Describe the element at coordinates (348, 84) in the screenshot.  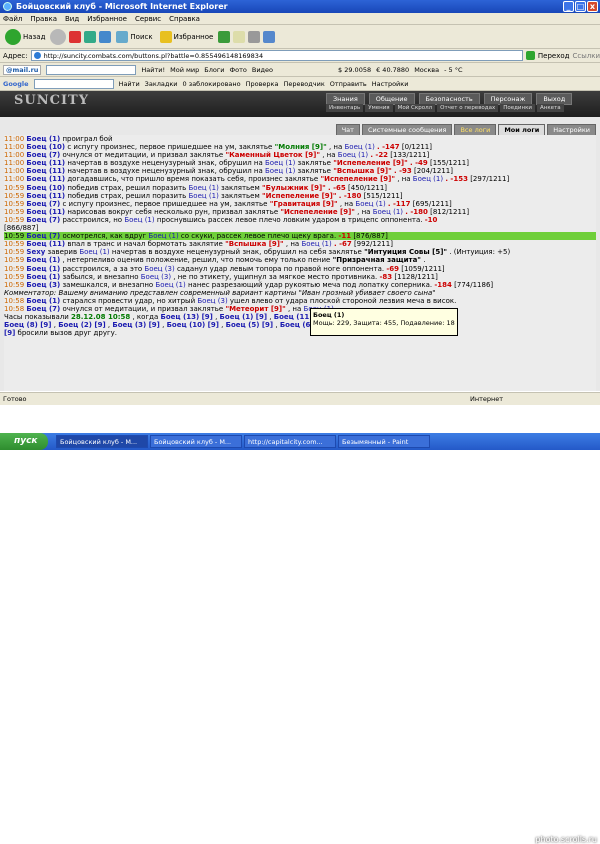
I see `google-send: Отправить` at that location.